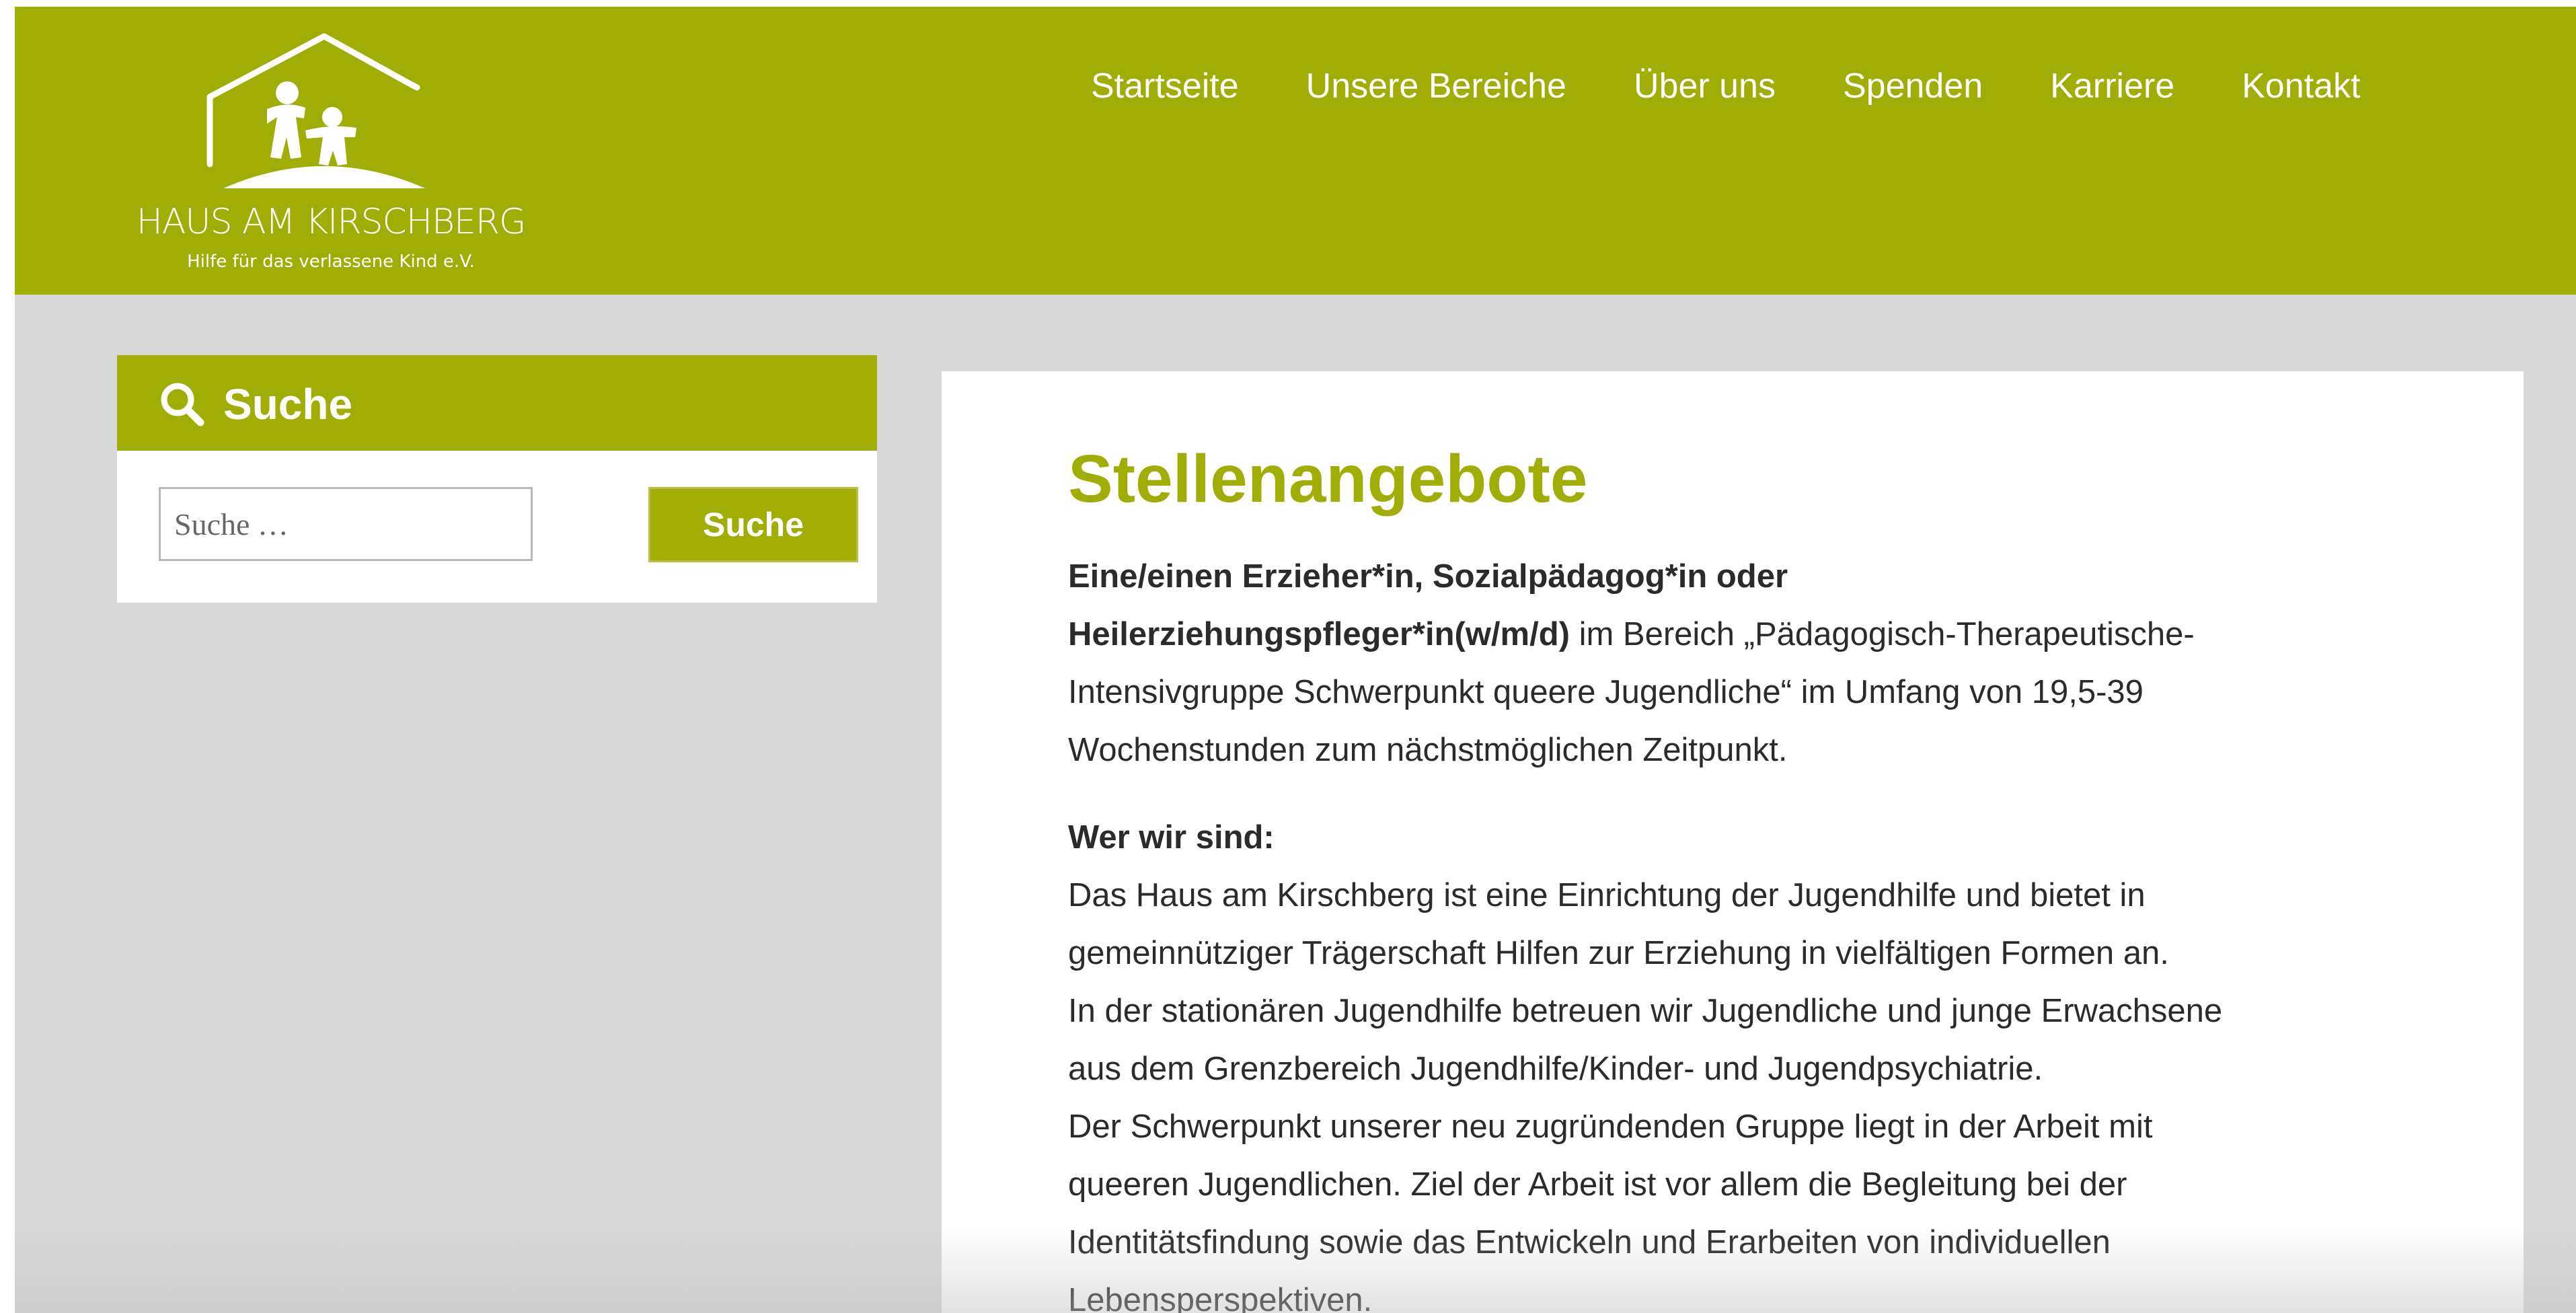 This screenshot has width=2576, height=1313. I want to click on search-input, so click(346, 524).